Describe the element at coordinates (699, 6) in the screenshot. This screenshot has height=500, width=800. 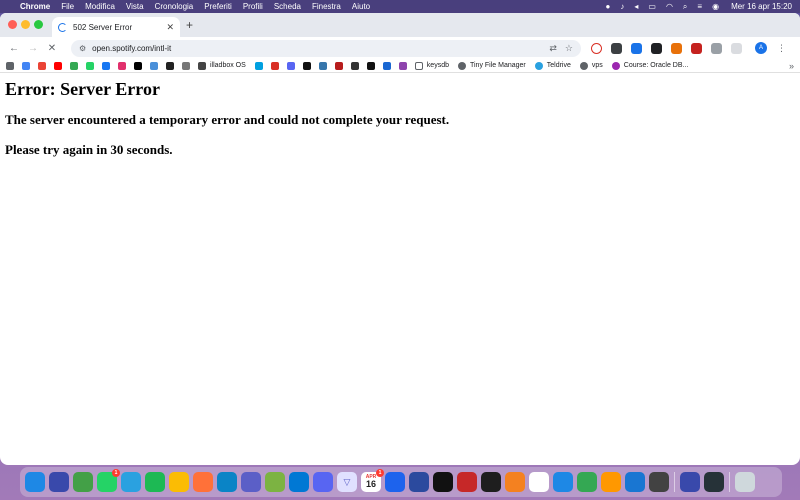
I see `control-center-icon: ≡` at that location.